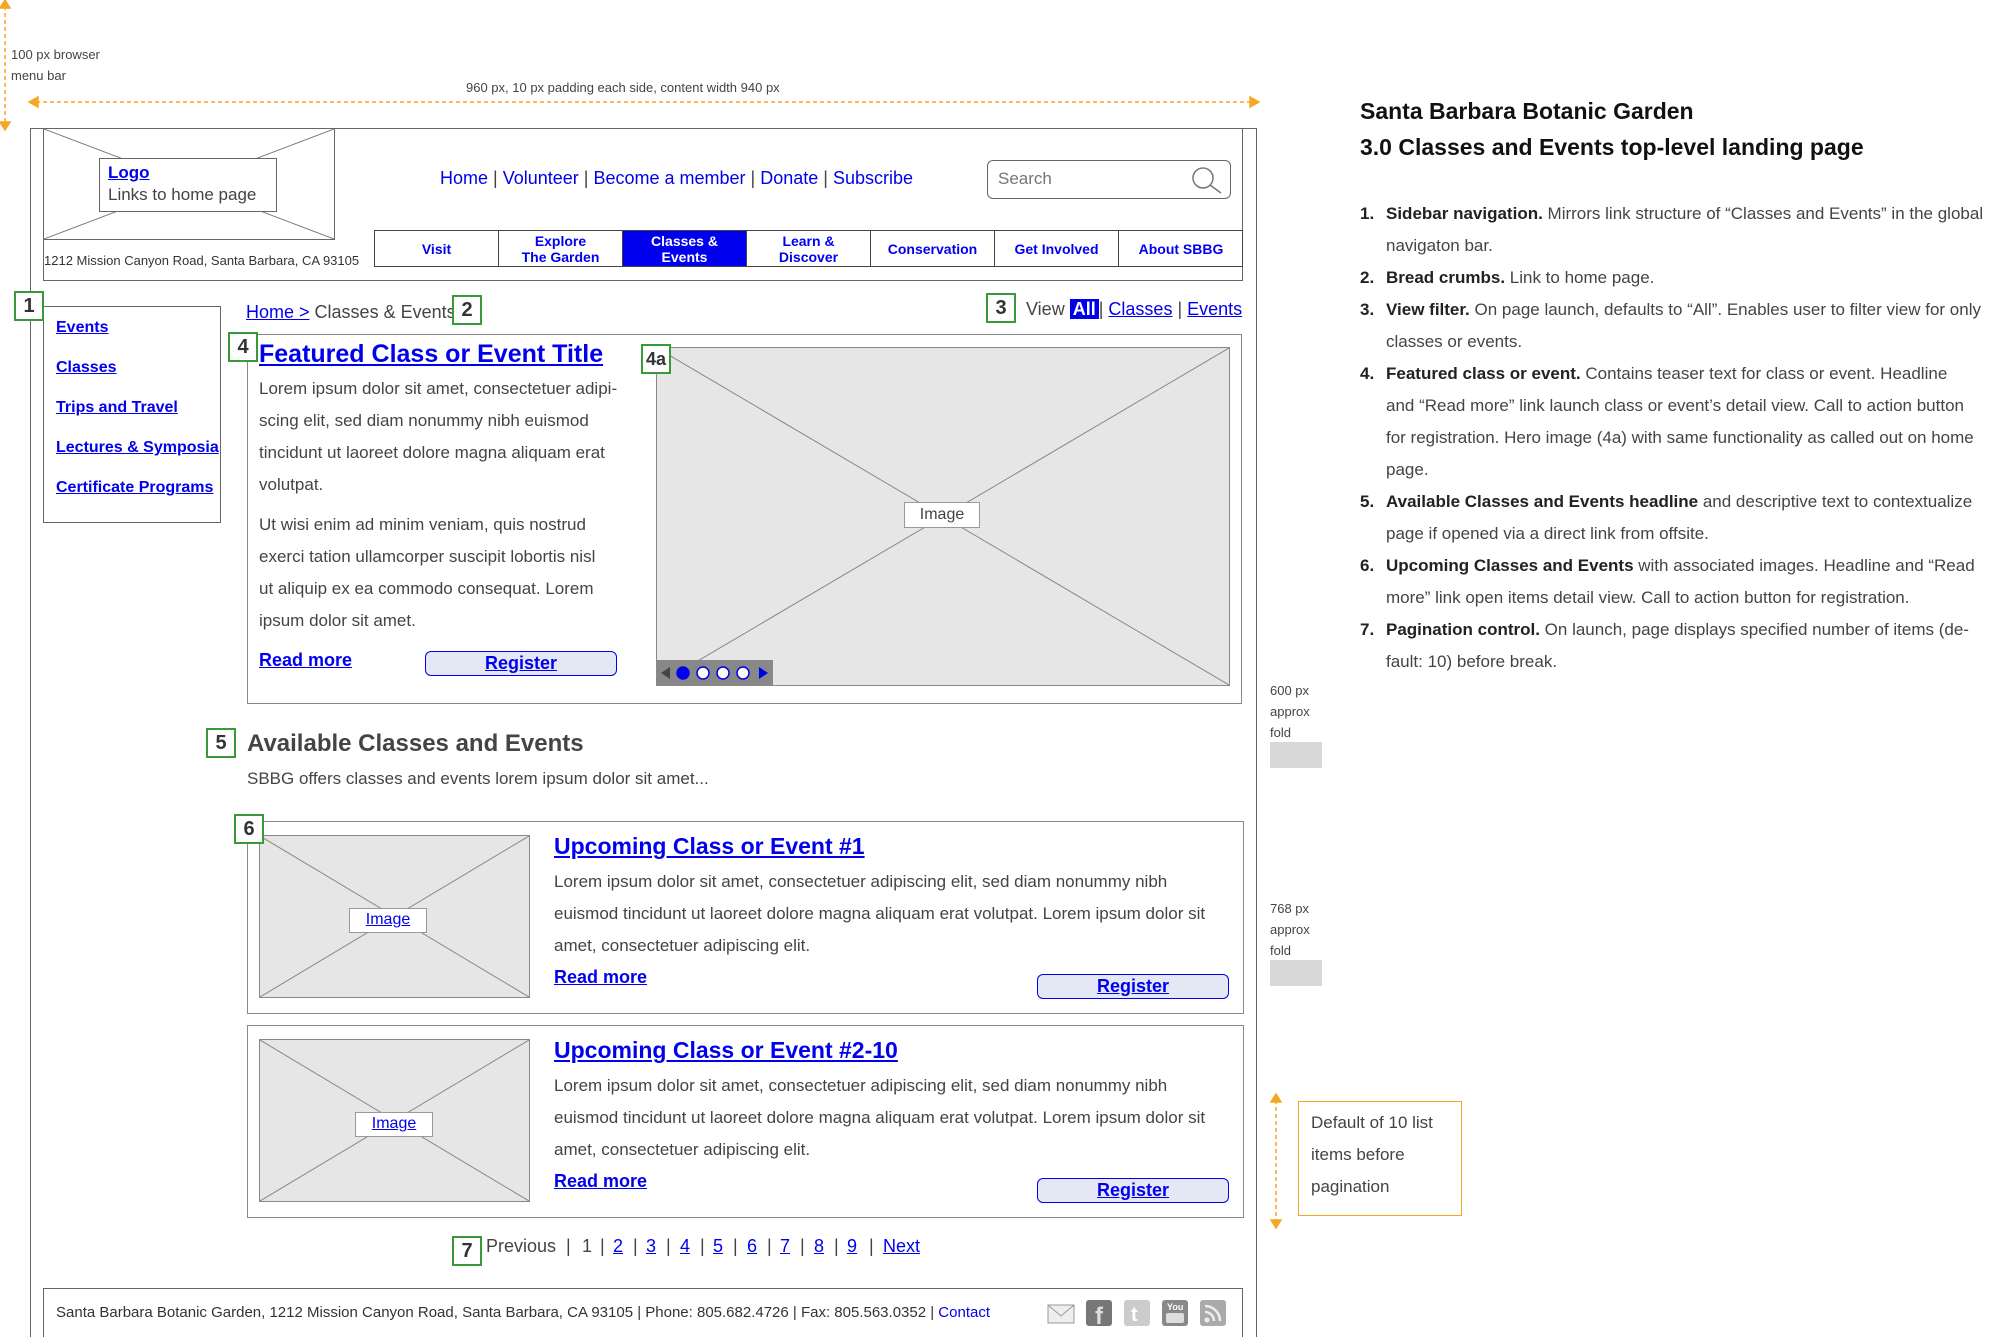  What do you see at coordinates (394, 1124) in the screenshot?
I see `event-card-2-image-label: Image` at bounding box center [394, 1124].